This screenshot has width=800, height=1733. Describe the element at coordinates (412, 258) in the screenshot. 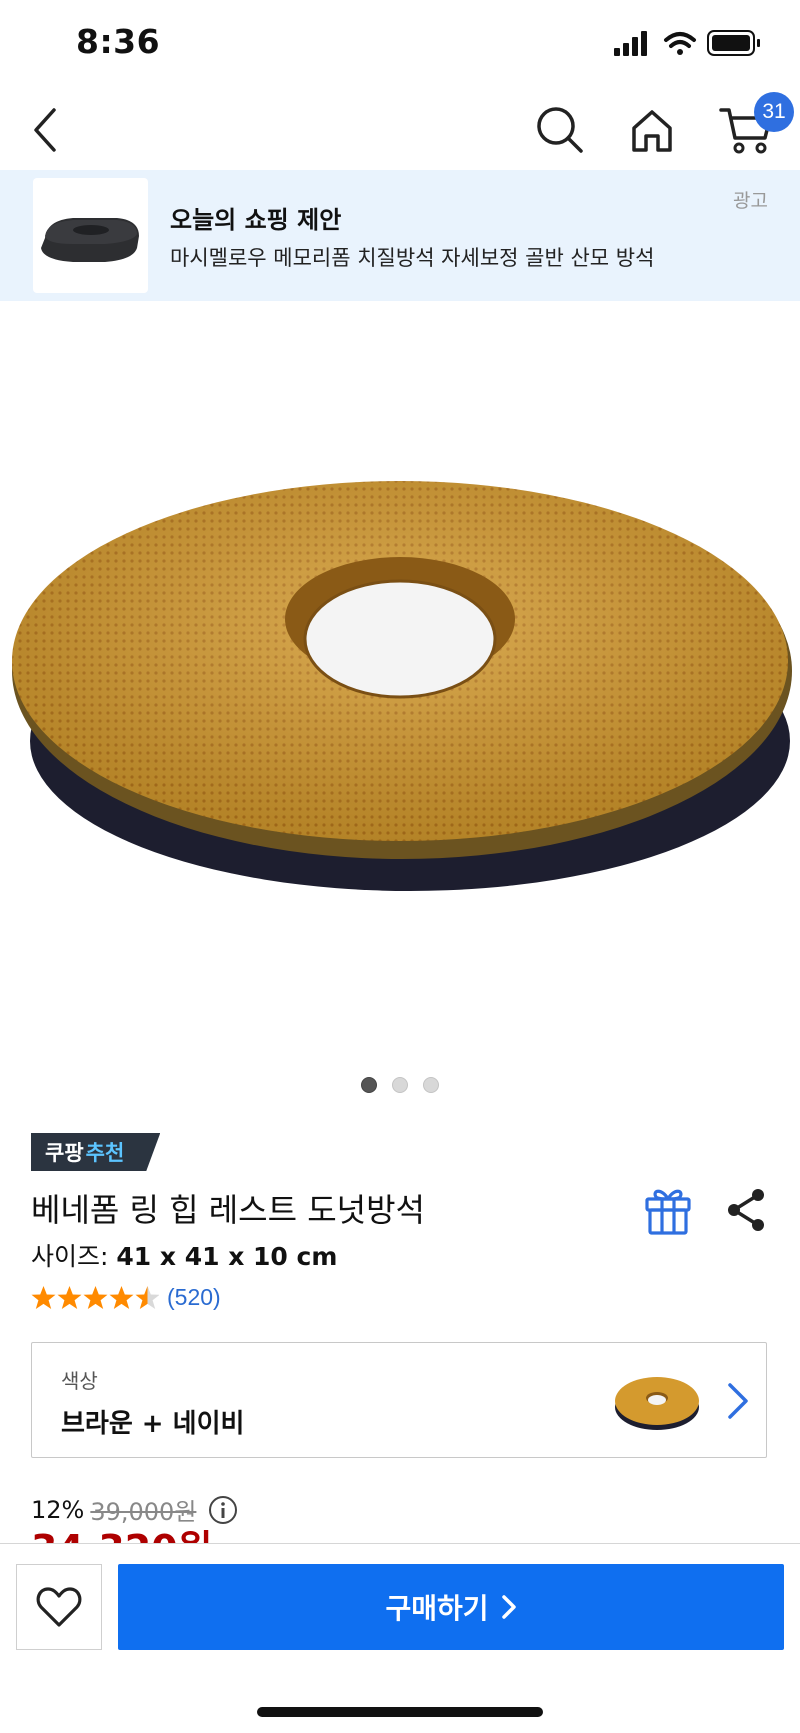

I see `ad-description: 마시멜로우 메모리폼 치질방석 자세보정 골반 산모 방석` at that location.